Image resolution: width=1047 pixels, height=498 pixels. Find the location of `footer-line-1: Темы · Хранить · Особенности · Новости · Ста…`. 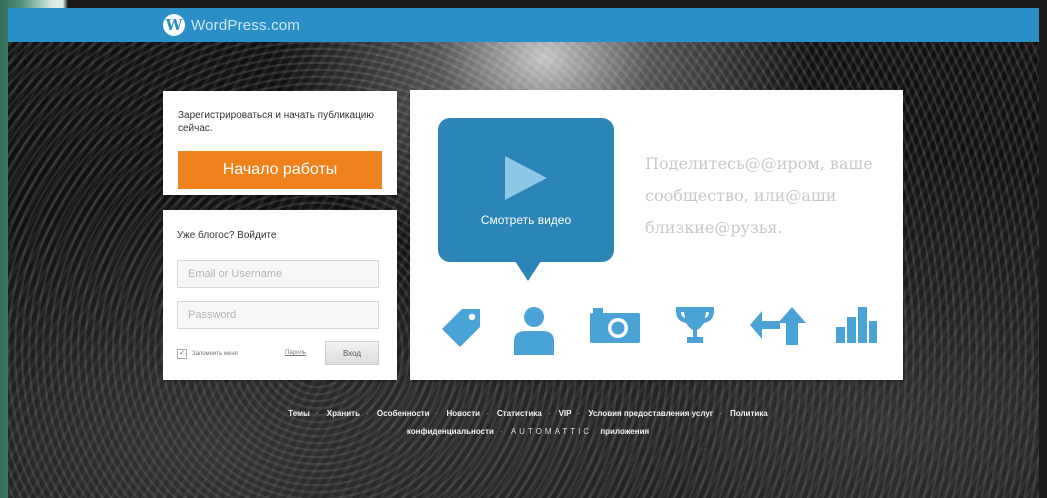

footer-line-1: Темы · Хранить · Особенности · Новости · Ста… is located at coordinates (528, 413).